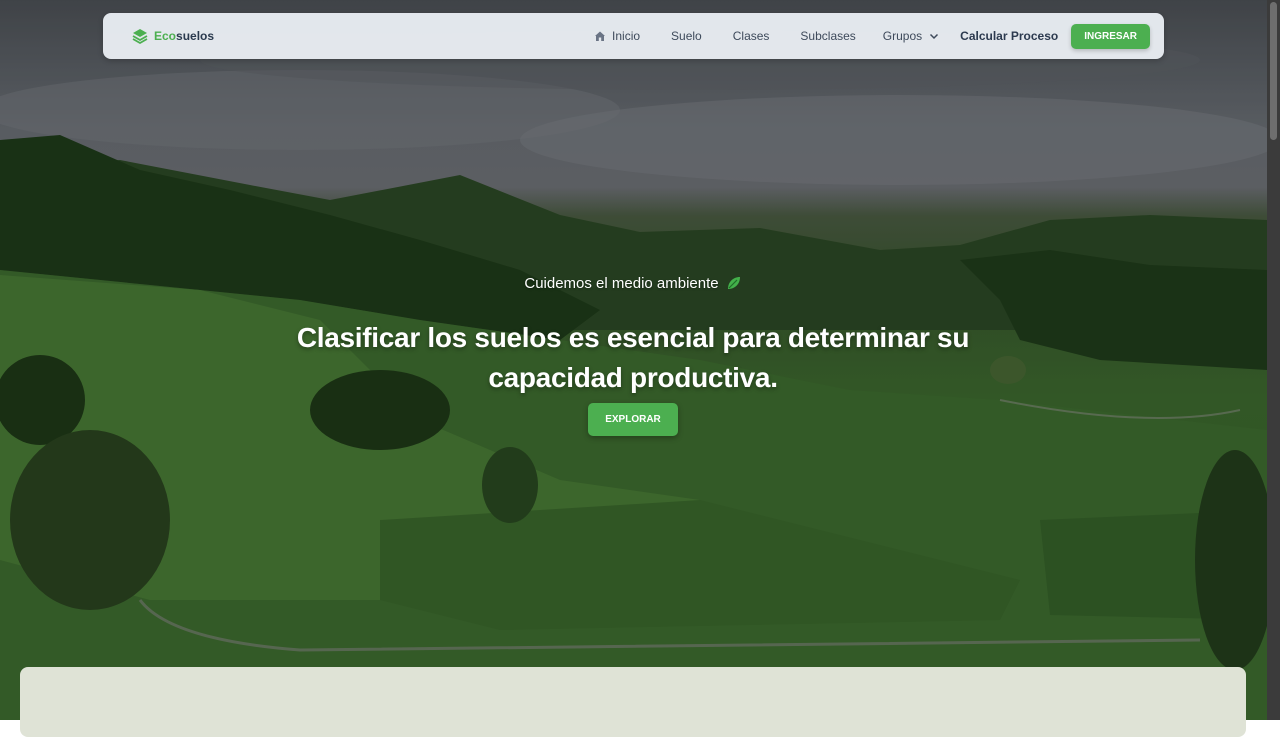  What do you see at coordinates (140, 36) in the screenshot?
I see `layers-icon` at bounding box center [140, 36].